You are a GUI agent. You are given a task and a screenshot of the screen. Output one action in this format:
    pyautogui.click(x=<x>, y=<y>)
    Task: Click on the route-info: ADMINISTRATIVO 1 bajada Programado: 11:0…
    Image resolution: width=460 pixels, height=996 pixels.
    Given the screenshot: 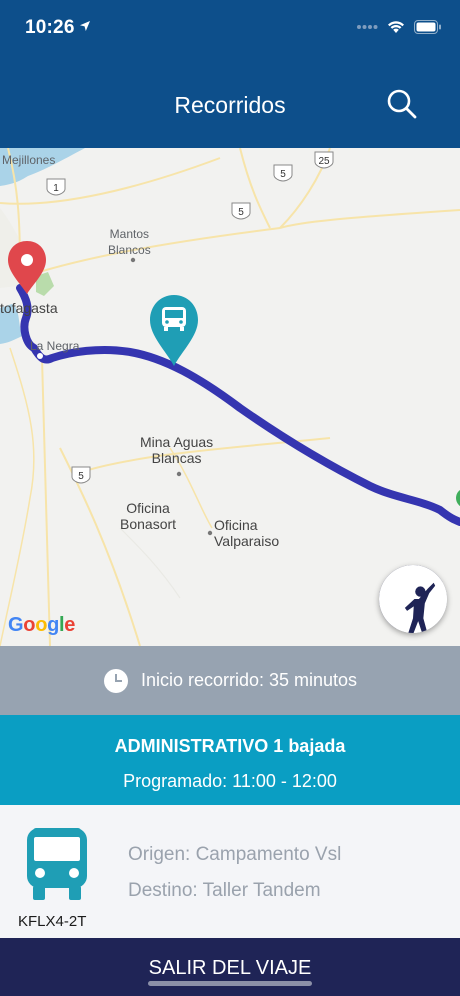 What is the action you would take?
    pyautogui.click(x=230, y=760)
    